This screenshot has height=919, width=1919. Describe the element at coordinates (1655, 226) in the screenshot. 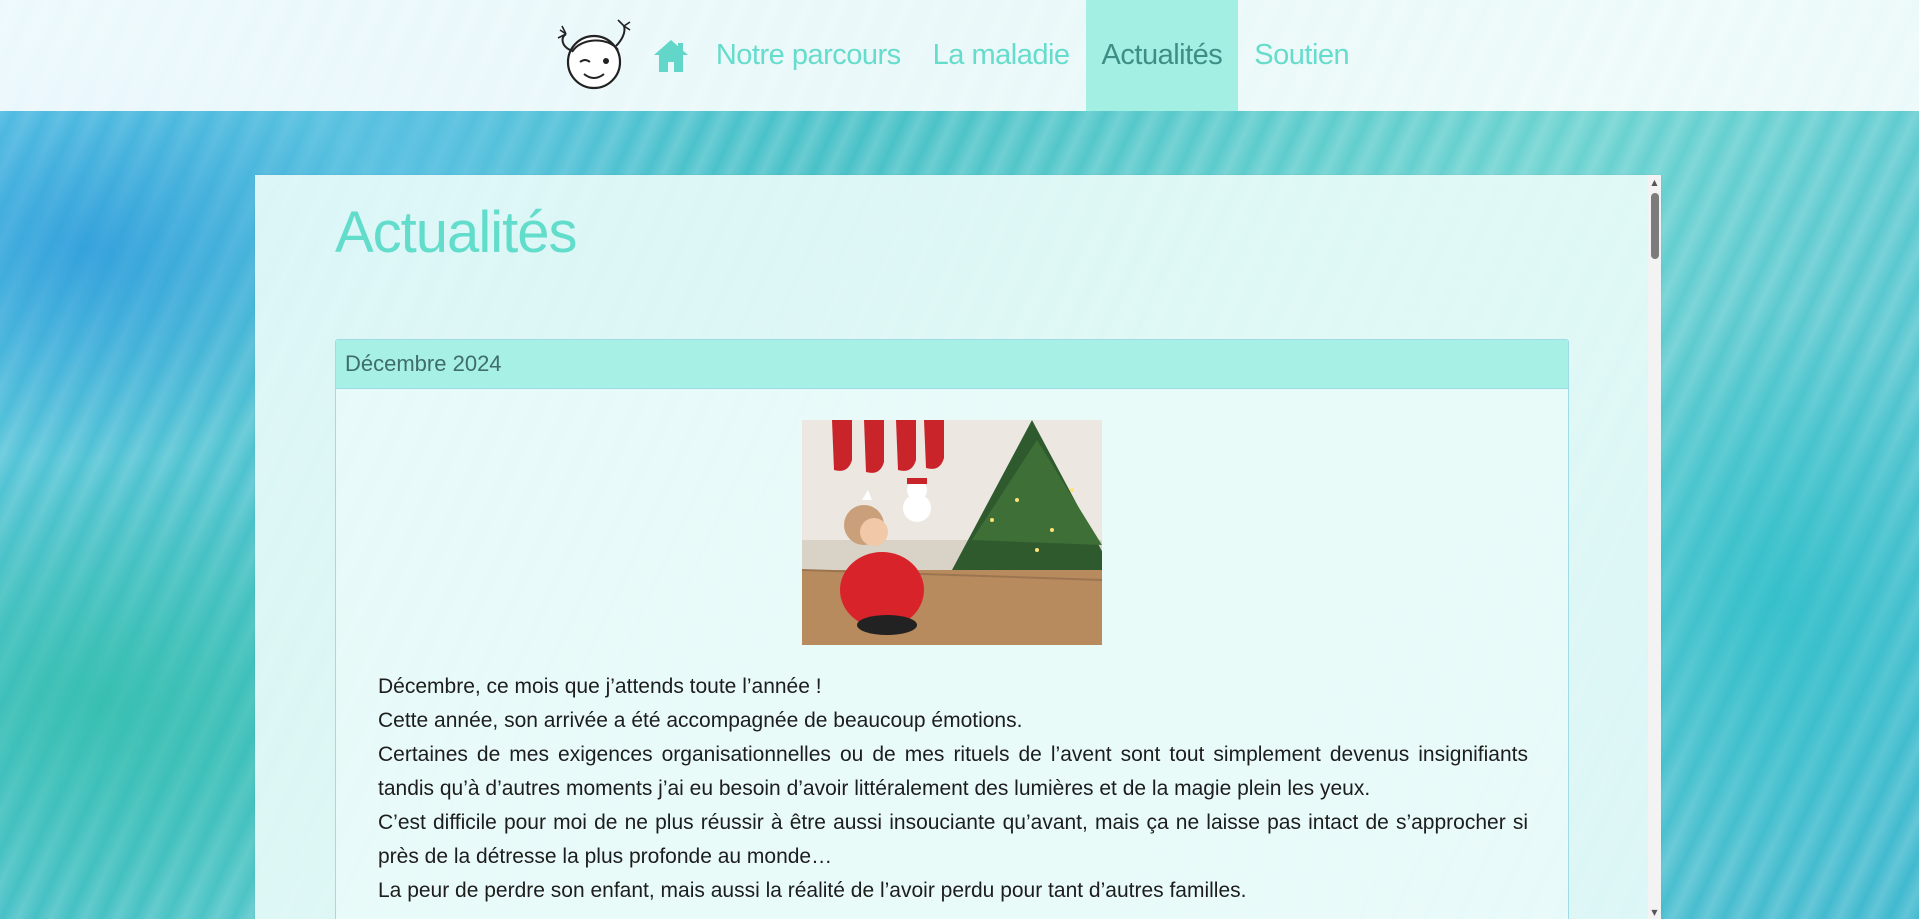

I see `scrollbar-thumb` at that location.